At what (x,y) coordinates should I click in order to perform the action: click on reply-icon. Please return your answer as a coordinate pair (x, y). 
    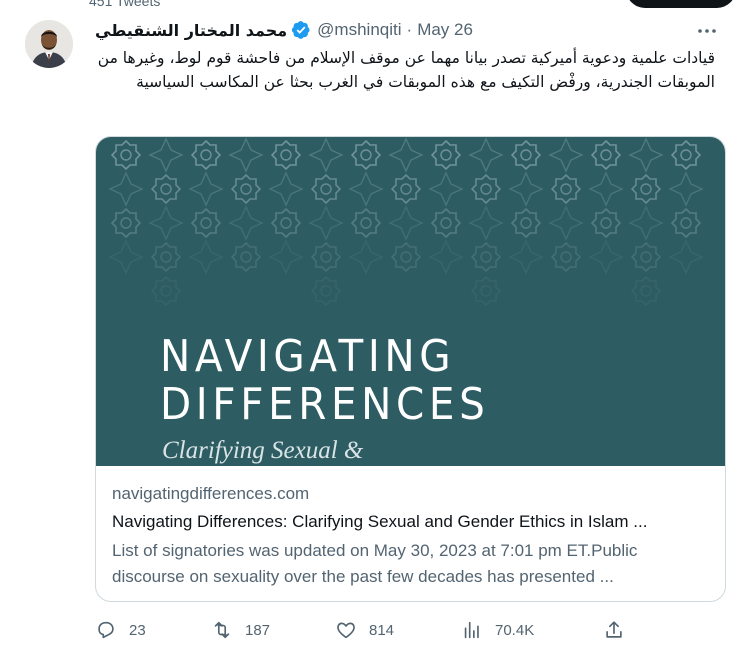
    Looking at the image, I should click on (106, 630).